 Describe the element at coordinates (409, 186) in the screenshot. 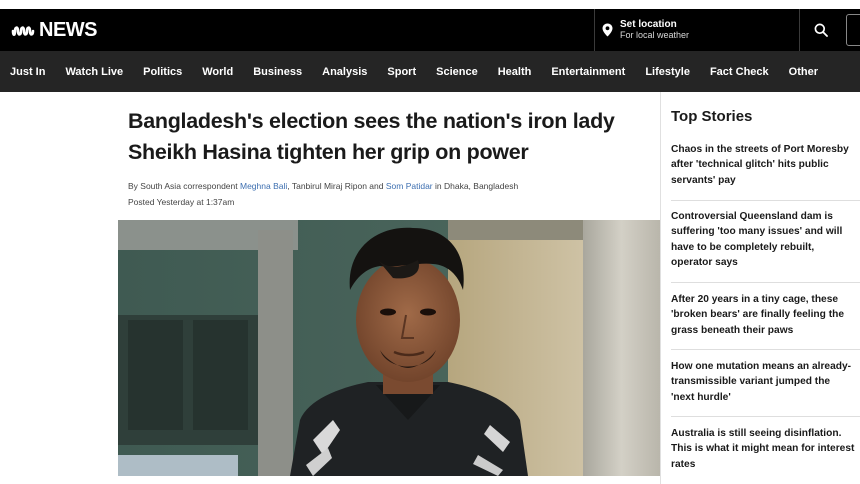

I see `author-link-2: Som Patidar` at that location.